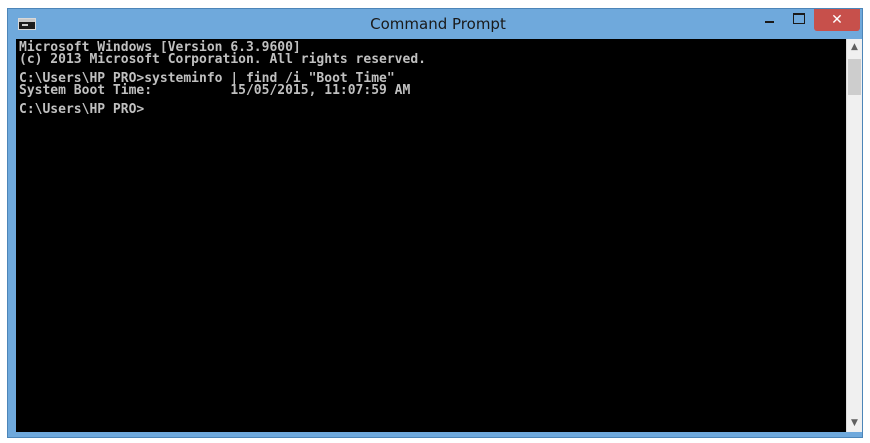 Image resolution: width=870 pixels, height=443 pixels. I want to click on maximize-button, so click(798, 20).